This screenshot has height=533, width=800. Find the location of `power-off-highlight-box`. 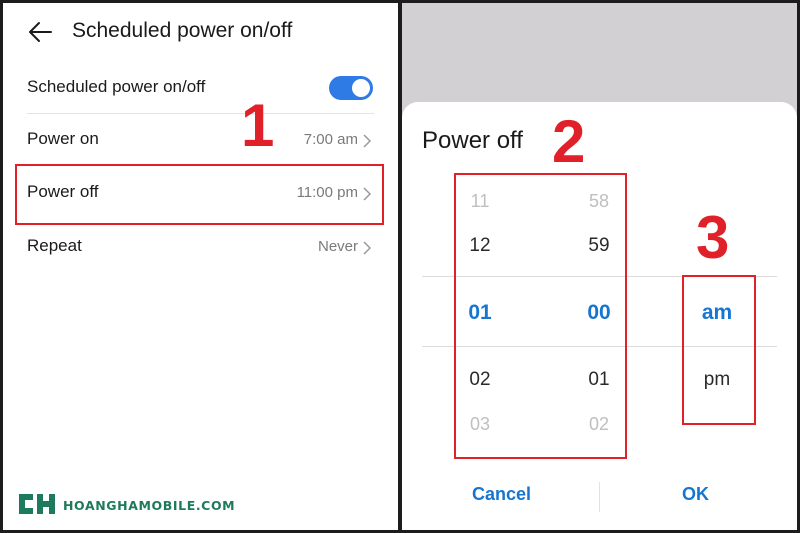

power-off-highlight-box is located at coordinates (199, 194).